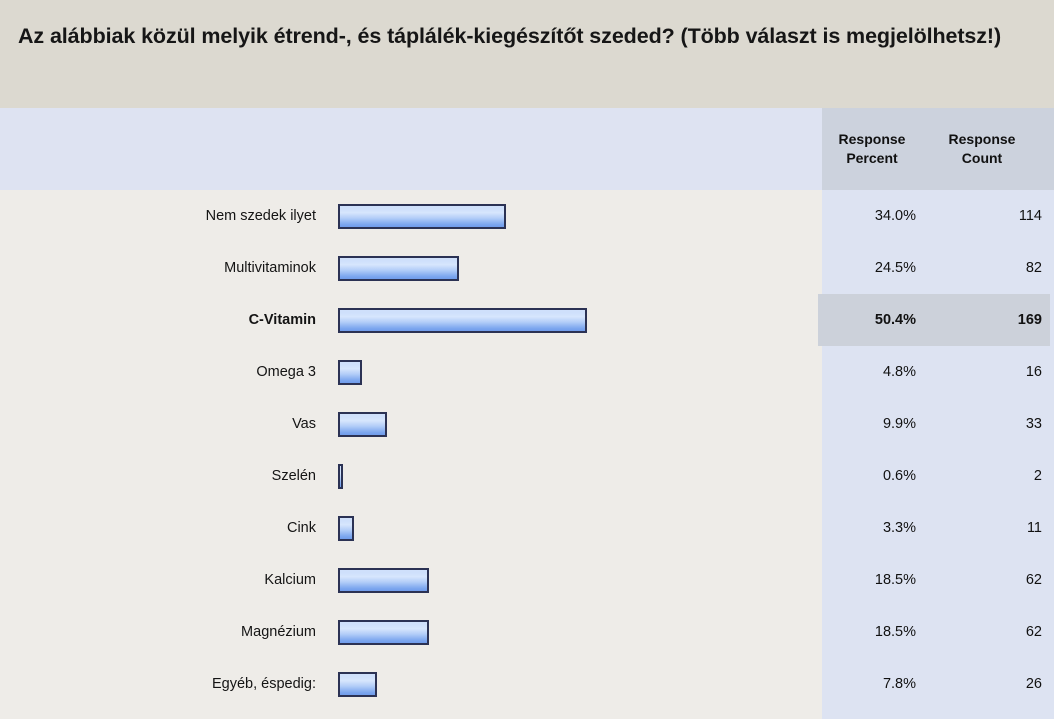  Describe the element at coordinates (982, 158) in the screenshot. I see `column-header-response-count-line2: Count` at that location.